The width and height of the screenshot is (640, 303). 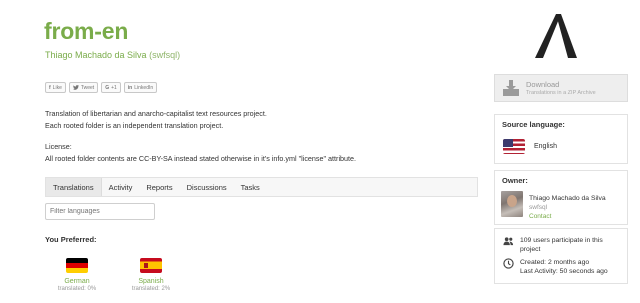 What do you see at coordinates (77, 281) in the screenshot?
I see `language-name: German` at bounding box center [77, 281].